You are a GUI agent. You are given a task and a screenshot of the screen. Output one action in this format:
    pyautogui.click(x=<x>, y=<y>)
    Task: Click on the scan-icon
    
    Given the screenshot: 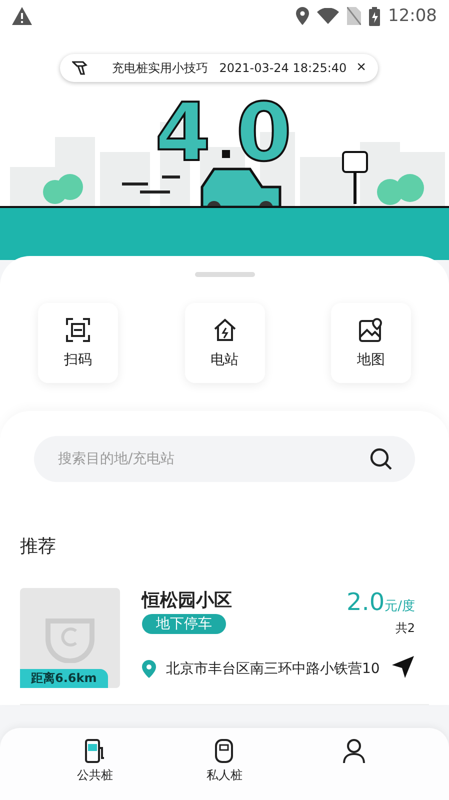 What is the action you would take?
    pyautogui.click(x=78, y=330)
    